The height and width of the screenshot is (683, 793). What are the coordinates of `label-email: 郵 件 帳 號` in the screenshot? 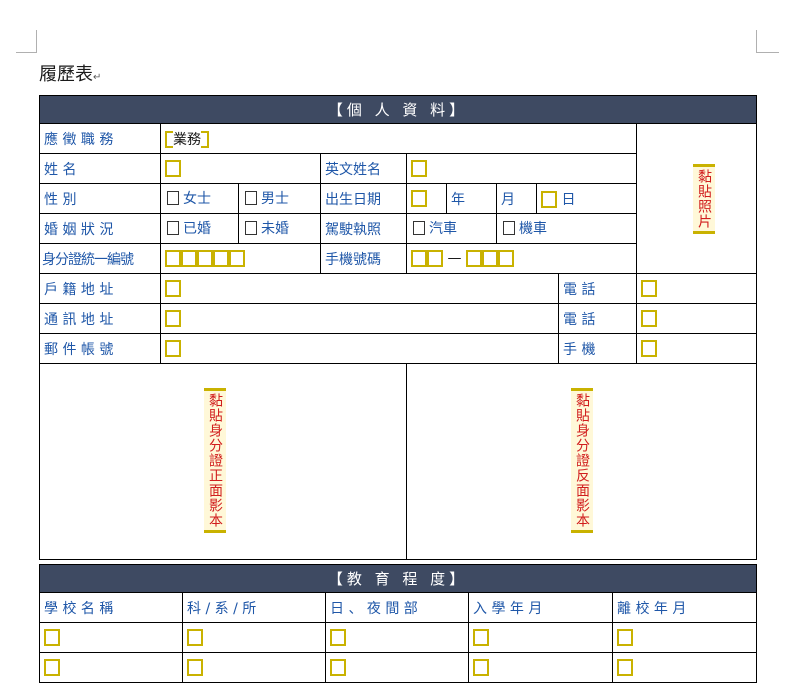 It's located at (100, 348).